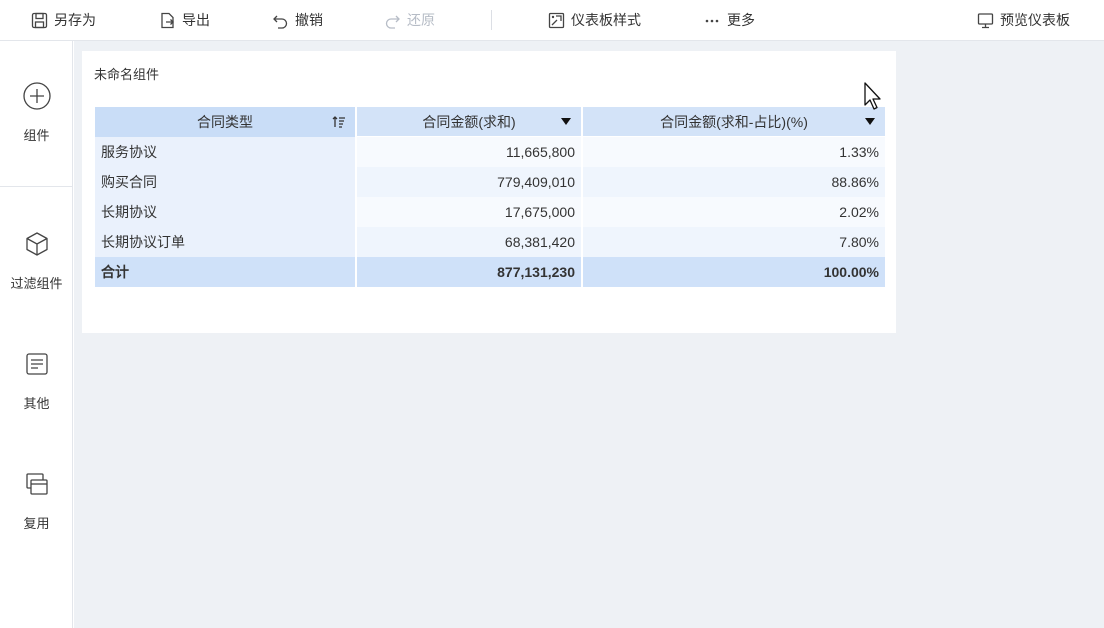 The width and height of the screenshot is (1104, 628). What do you see at coordinates (127, 74) in the screenshot?
I see `widget-title: 未命名组件` at bounding box center [127, 74].